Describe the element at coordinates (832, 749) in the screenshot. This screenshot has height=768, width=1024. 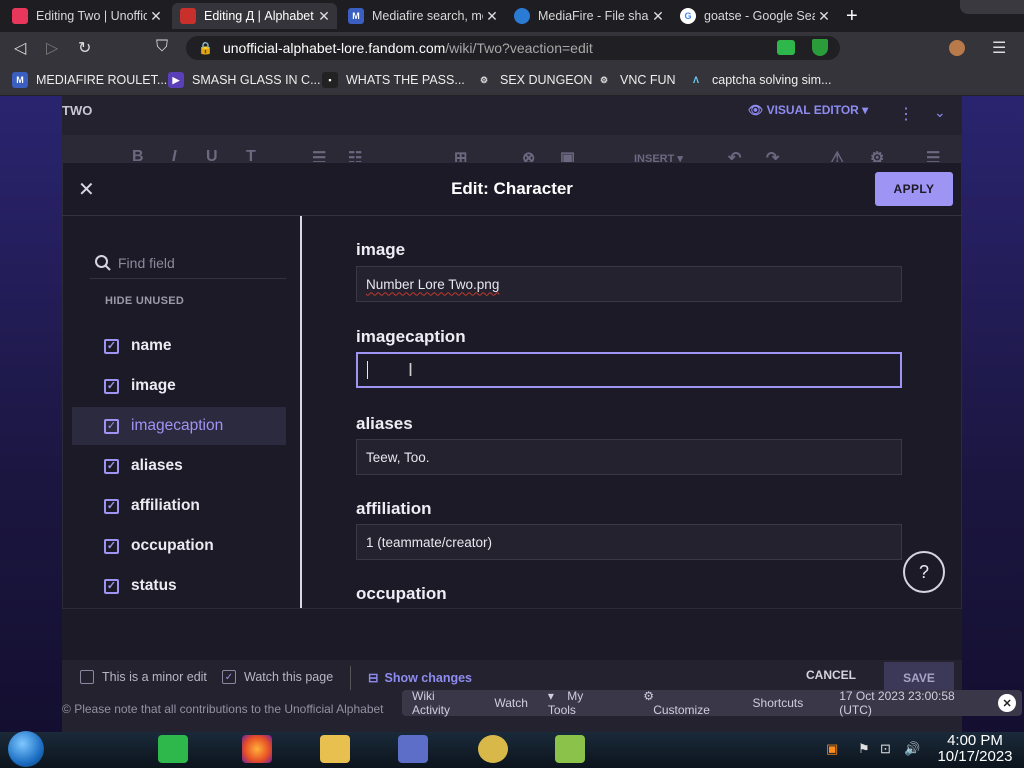
I see `tray-app-icon: ▣` at that location.